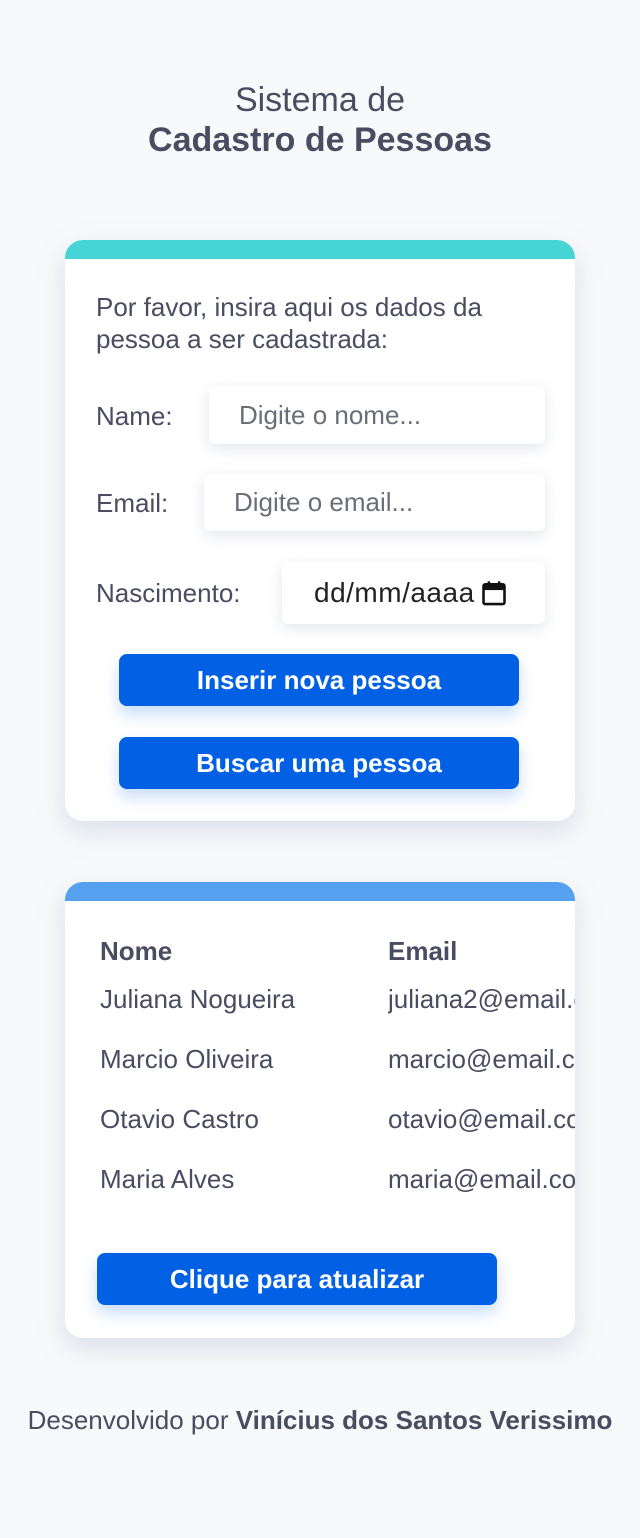 The width and height of the screenshot is (640, 1538). Describe the element at coordinates (320, 100) in the screenshot. I see `title-line-1: Sistema de` at that location.